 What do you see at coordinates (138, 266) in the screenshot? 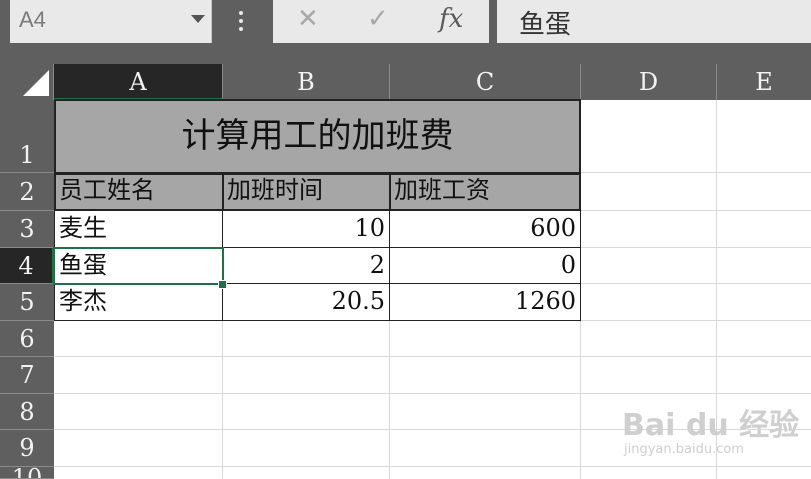
I see `table-cell: 鱼蛋` at bounding box center [138, 266].